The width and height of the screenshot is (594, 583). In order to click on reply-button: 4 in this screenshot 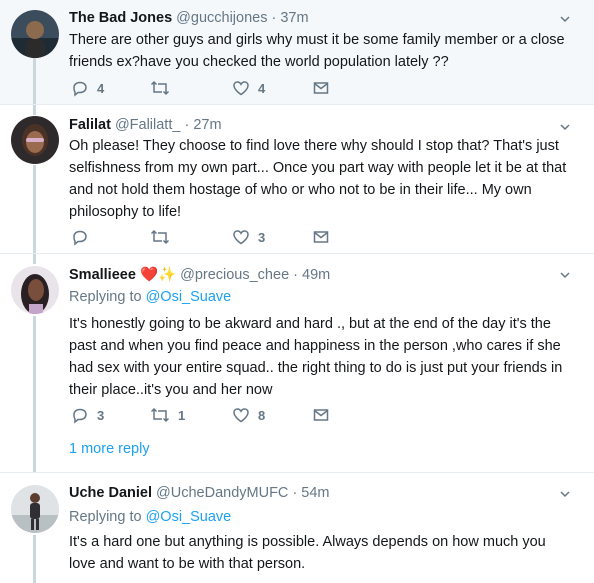, I will do `click(87, 88)`.